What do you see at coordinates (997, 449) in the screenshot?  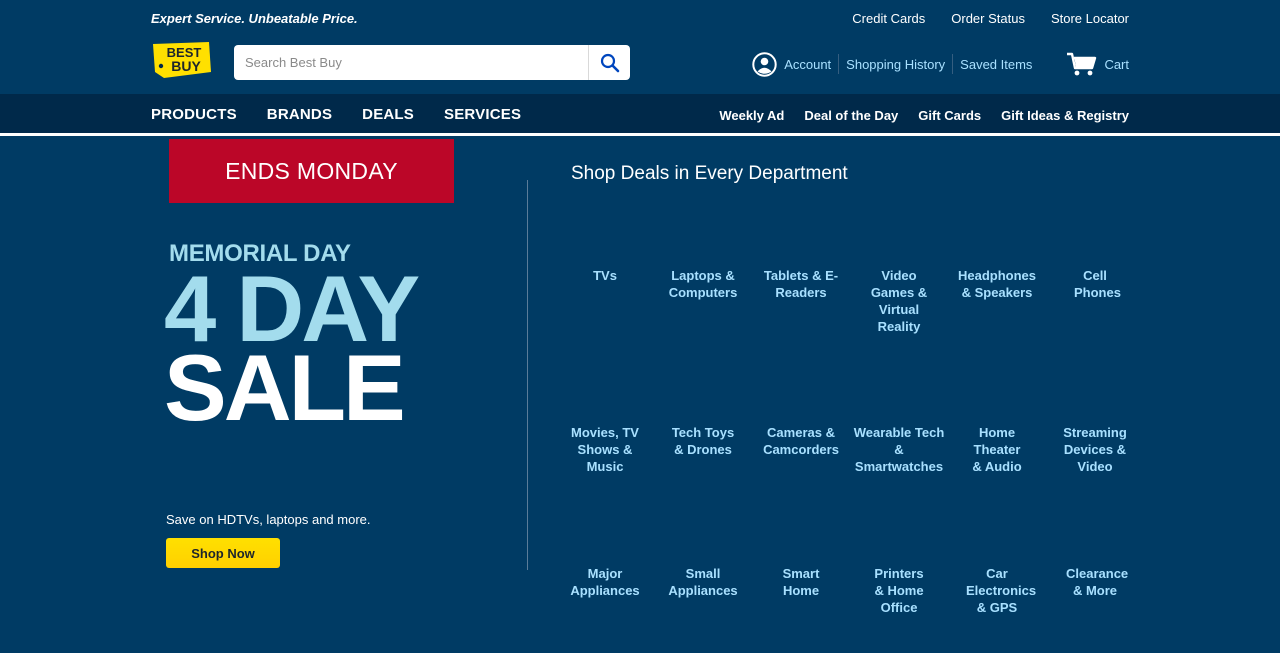 I see `dept-home-theater-audio: Home Theater & Audio` at bounding box center [997, 449].